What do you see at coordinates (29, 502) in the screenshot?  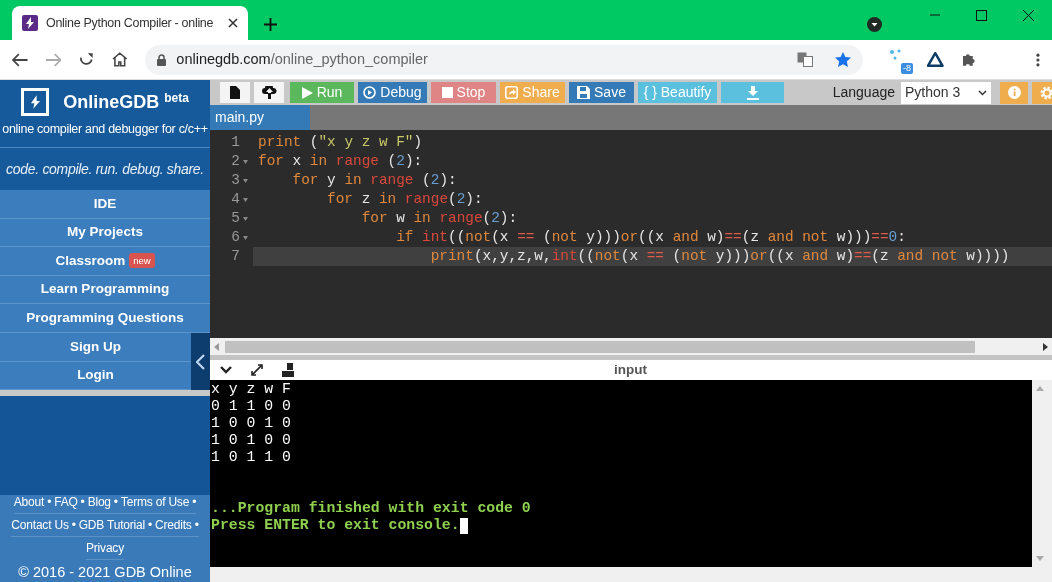 I see `footer-link: About` at bounding box center [29, 502].